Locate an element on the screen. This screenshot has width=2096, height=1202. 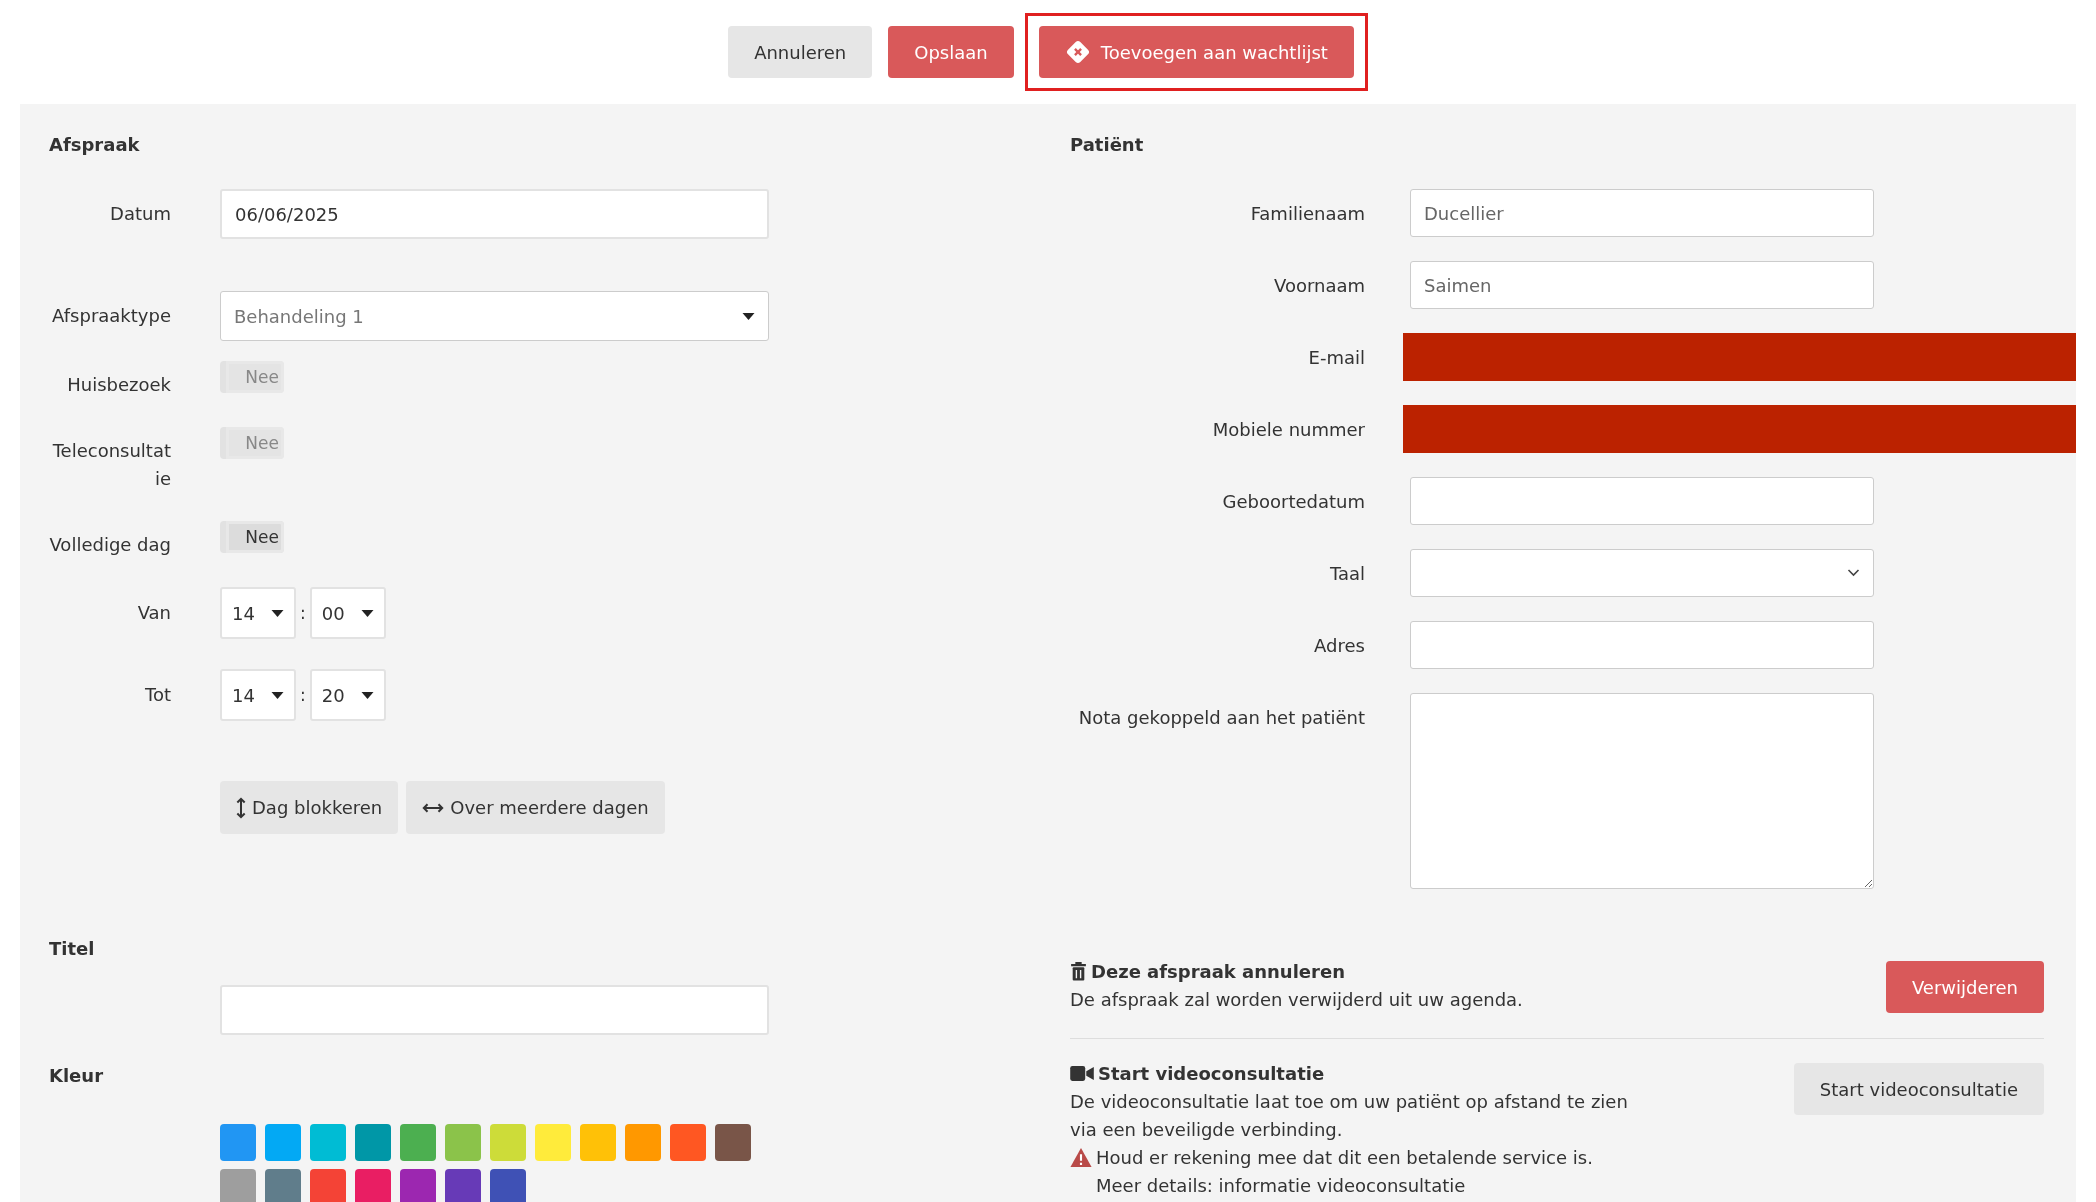
minute-dropdown: 20 is located at coordinates (347, 695).